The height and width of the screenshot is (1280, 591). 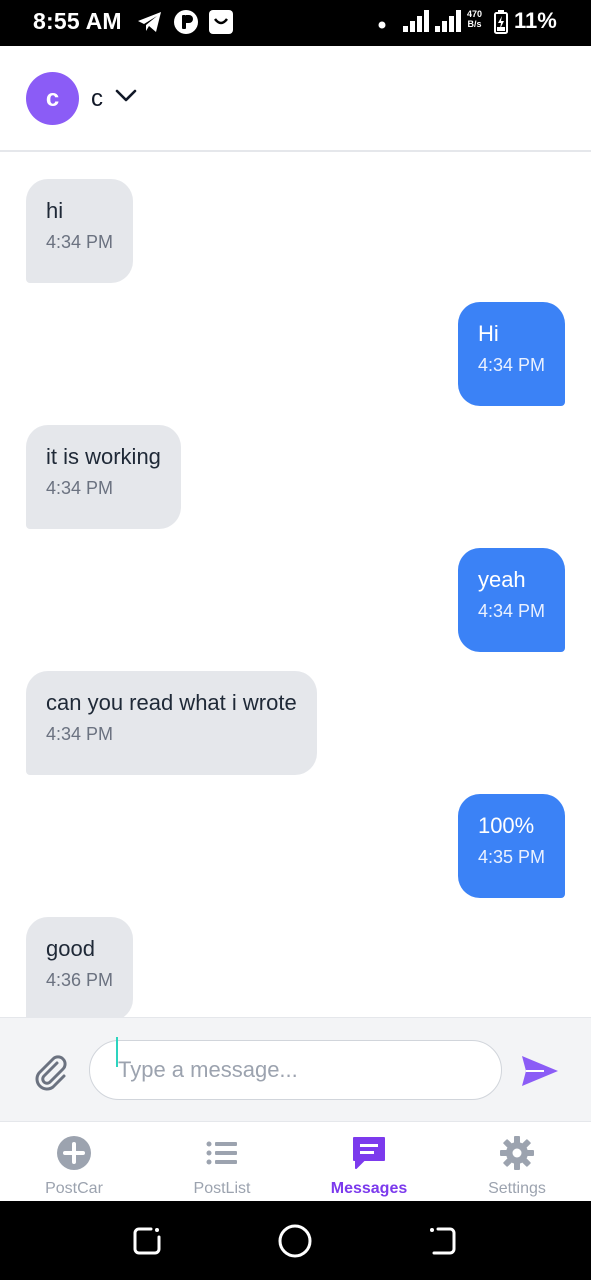 What do you see at coordinates (511, 600) in the screenshot?
I see `message-bubble-outgoing: yeah 4:34 PM` at bounding box center [511, 600].